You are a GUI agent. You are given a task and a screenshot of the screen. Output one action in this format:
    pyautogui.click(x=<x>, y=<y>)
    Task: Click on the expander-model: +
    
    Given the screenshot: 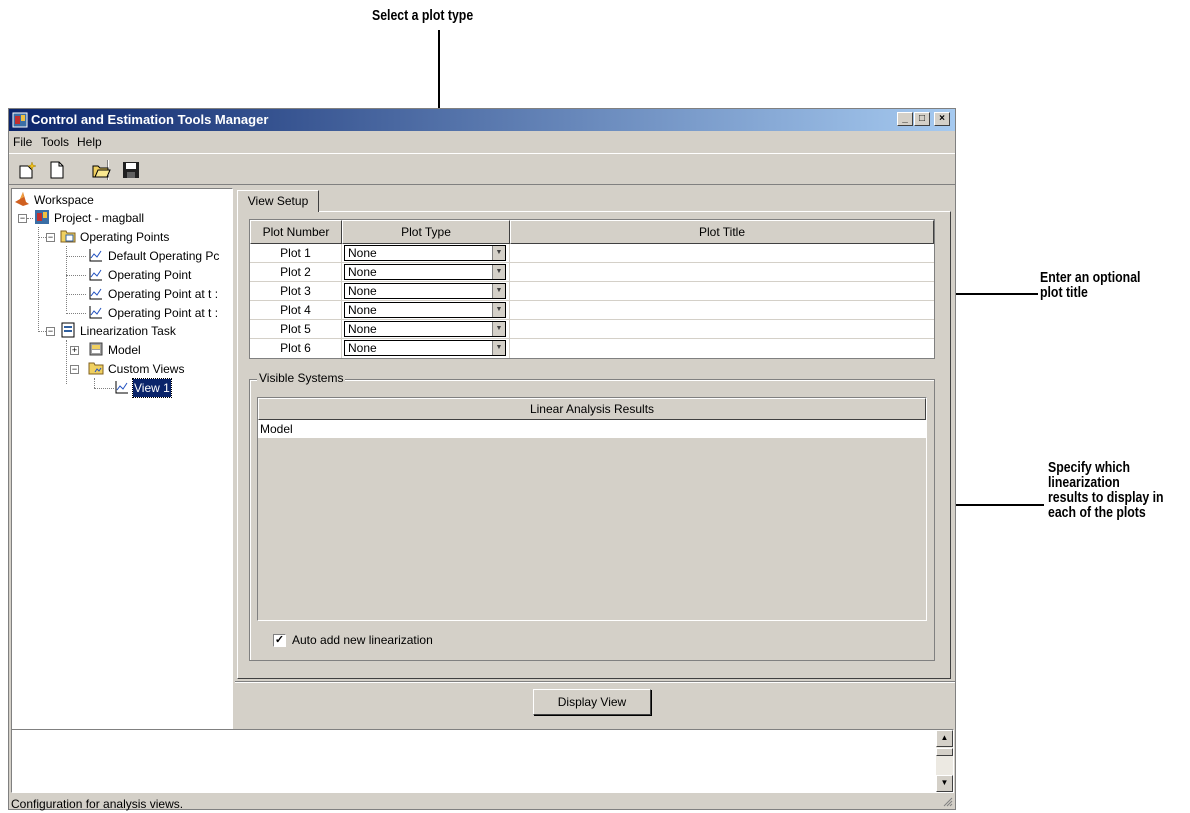 What is the action you would take?
    pyautogui.click(x=74, y=350)
    